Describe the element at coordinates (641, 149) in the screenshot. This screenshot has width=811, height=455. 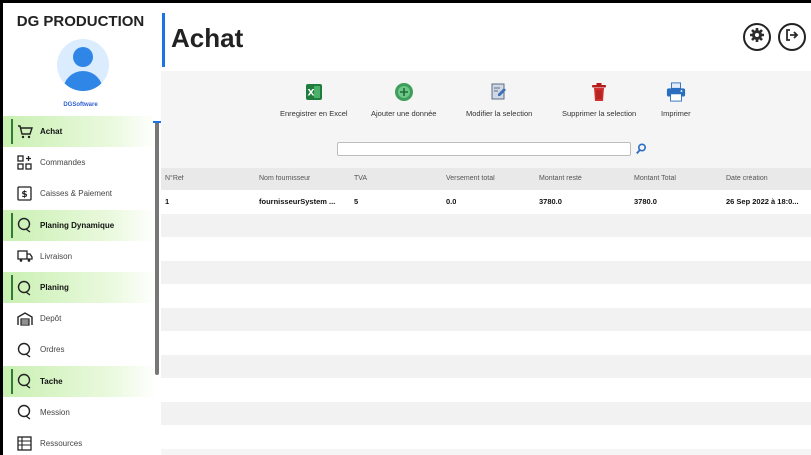
I see `search-icon` at that location.